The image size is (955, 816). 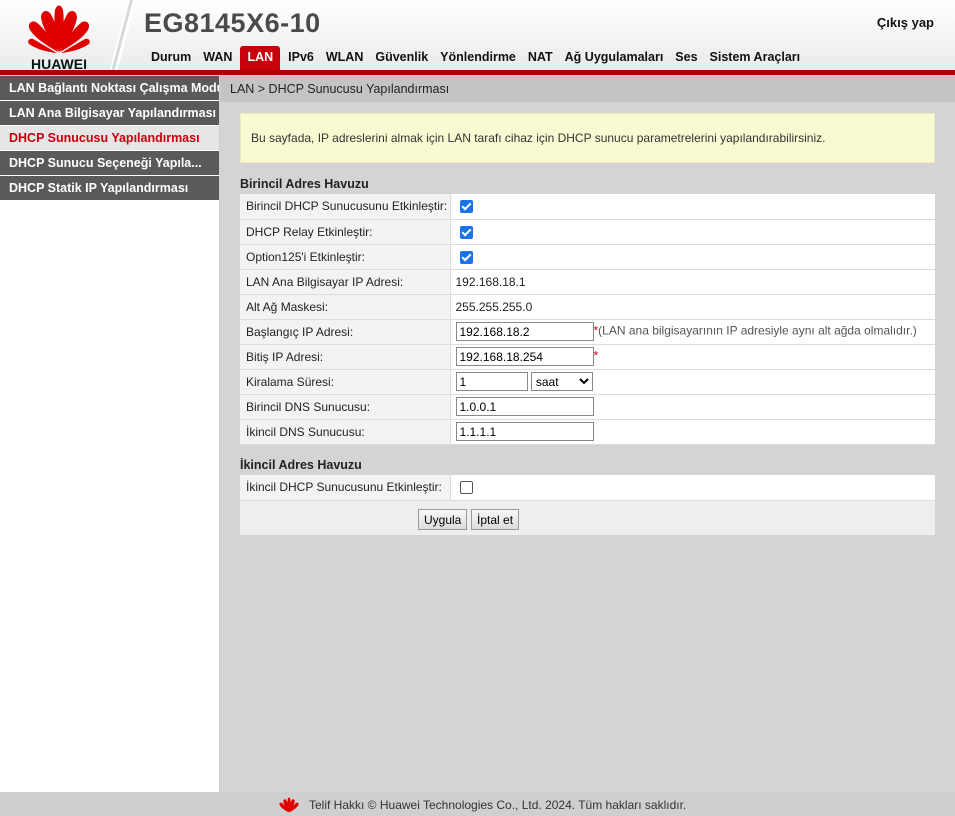 What do you see at coordinates (122, 37) in the screenshot?
I see `header-divider` at bounding box center [122, 37].